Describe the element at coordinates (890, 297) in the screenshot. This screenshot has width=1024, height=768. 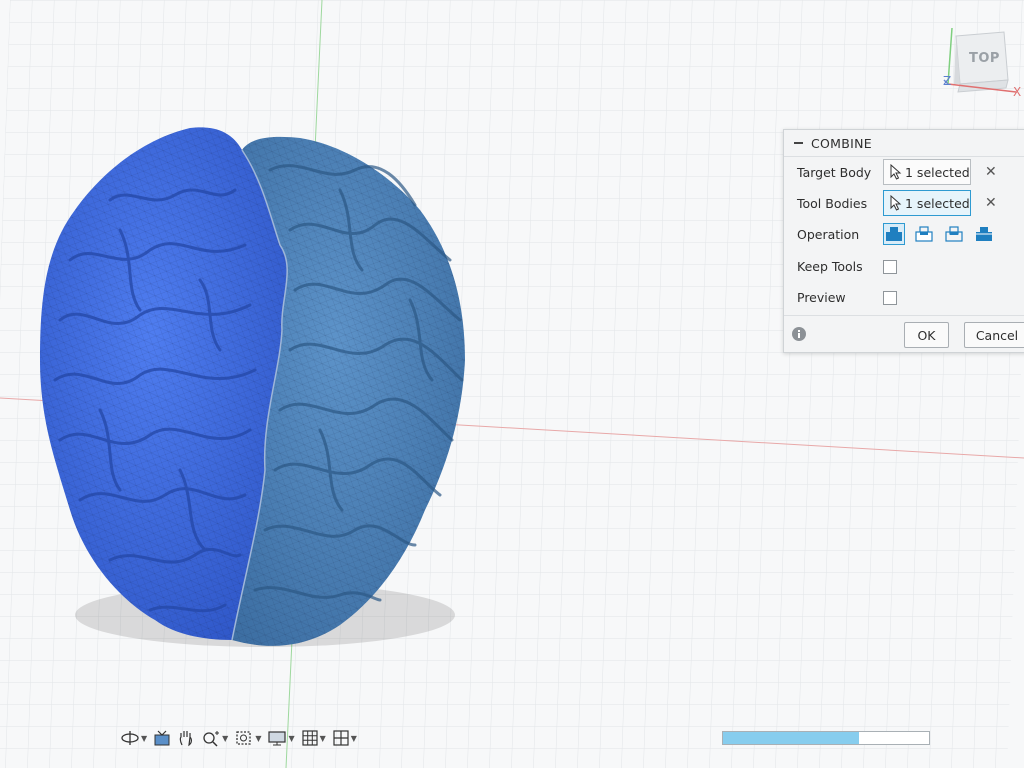
I see `preview-checkbox` at that location.